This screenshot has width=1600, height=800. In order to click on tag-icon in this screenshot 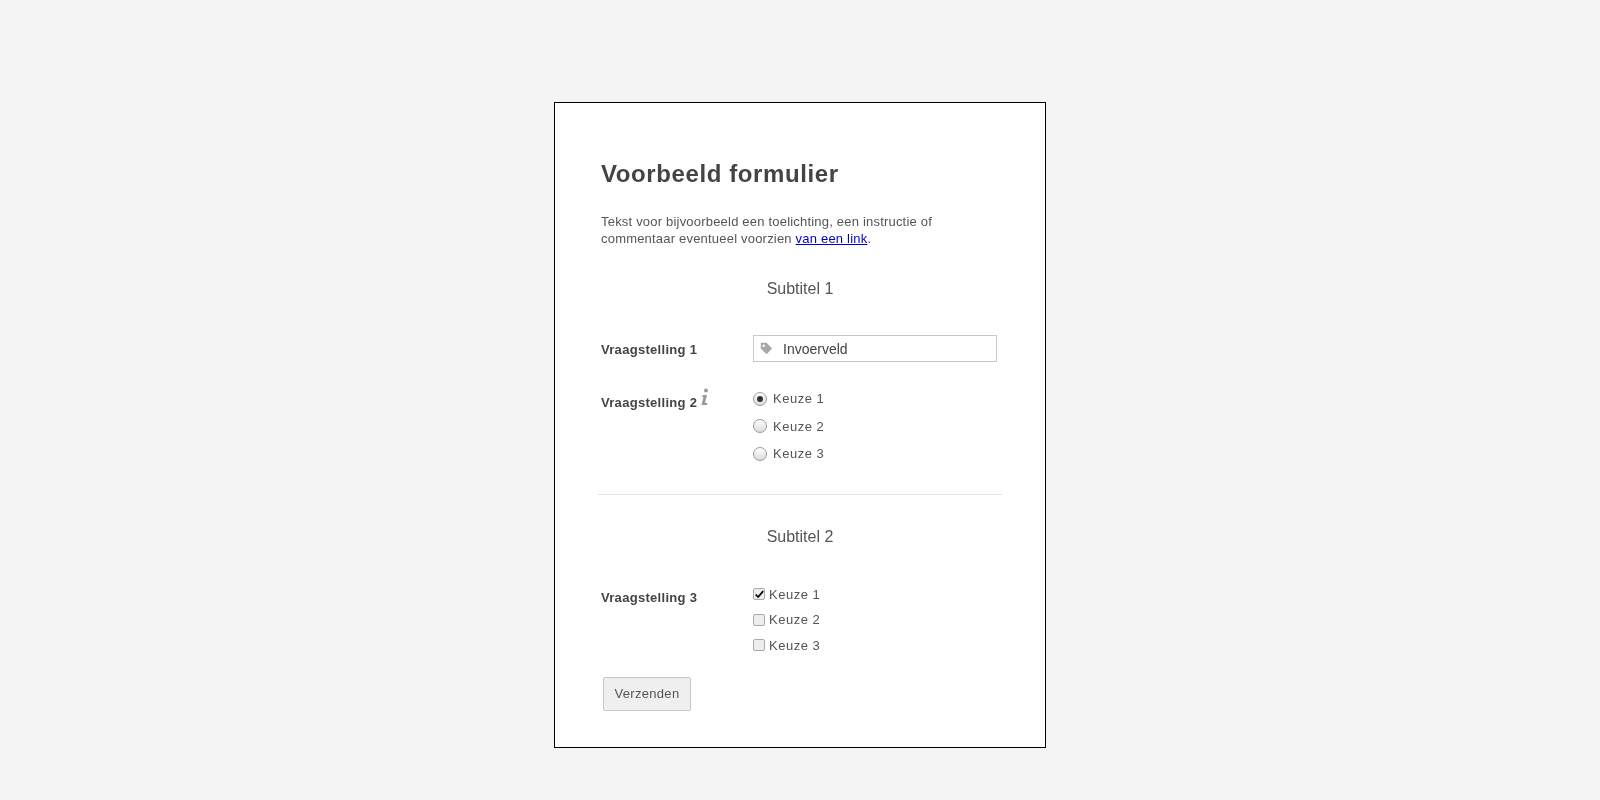, I will do `click(766, 348)`.